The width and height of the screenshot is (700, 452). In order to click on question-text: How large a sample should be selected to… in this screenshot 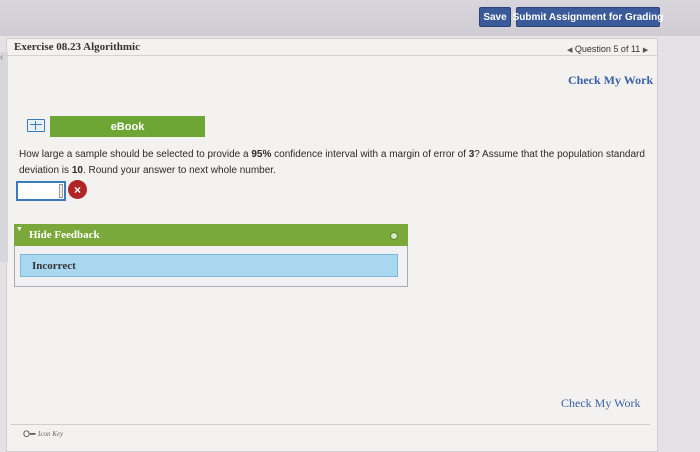, I will do `click(332, 162)`.